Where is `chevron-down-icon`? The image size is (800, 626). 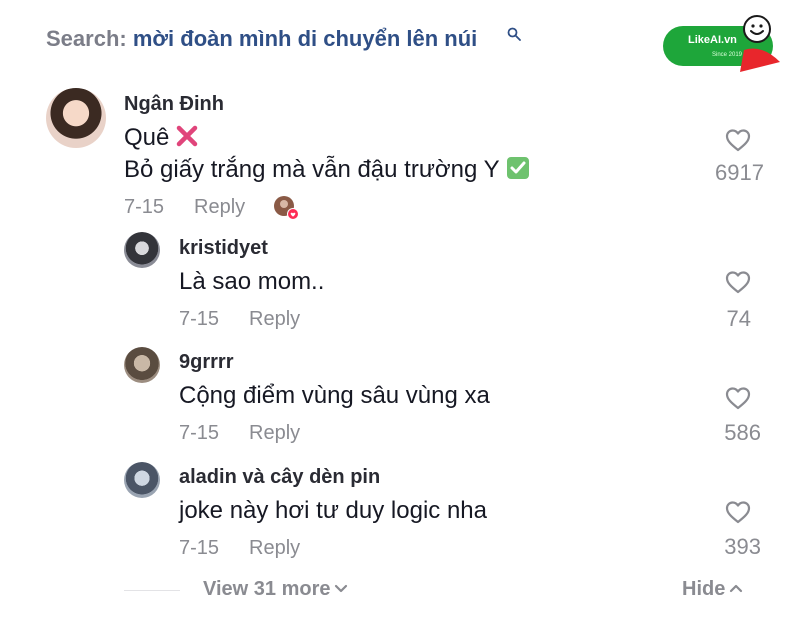
chevron-down-icon is located at coordinates (341, 588).